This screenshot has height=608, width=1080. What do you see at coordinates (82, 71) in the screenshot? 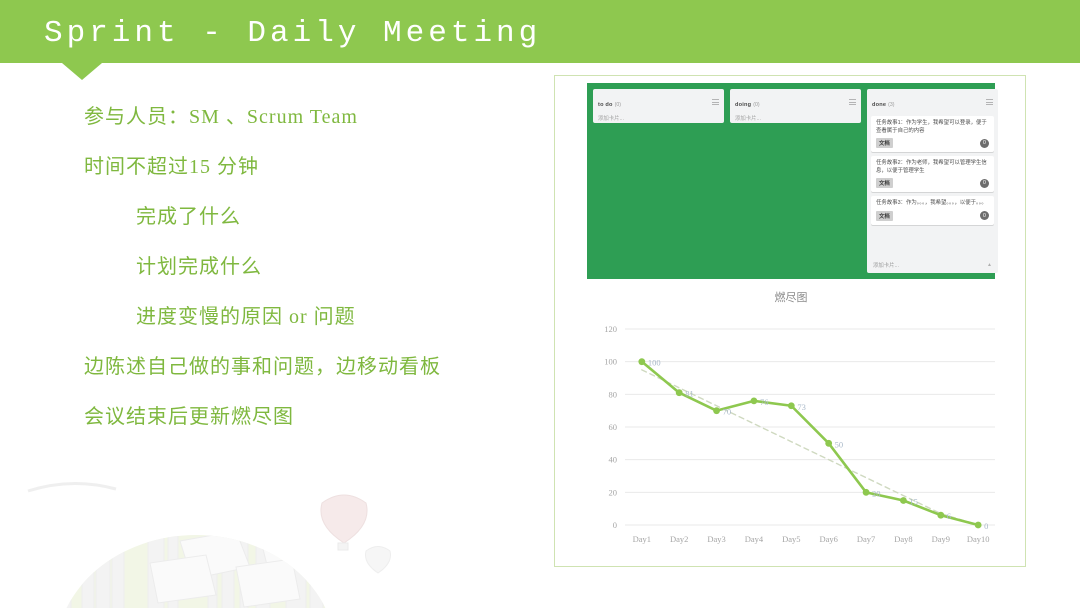
I see `header-pointer-triangle` at bounding box center [82, 71].